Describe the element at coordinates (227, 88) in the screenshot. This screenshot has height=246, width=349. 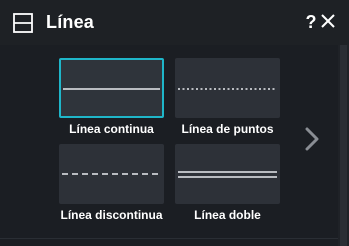
I see `dotted-line-swatch` at that location.